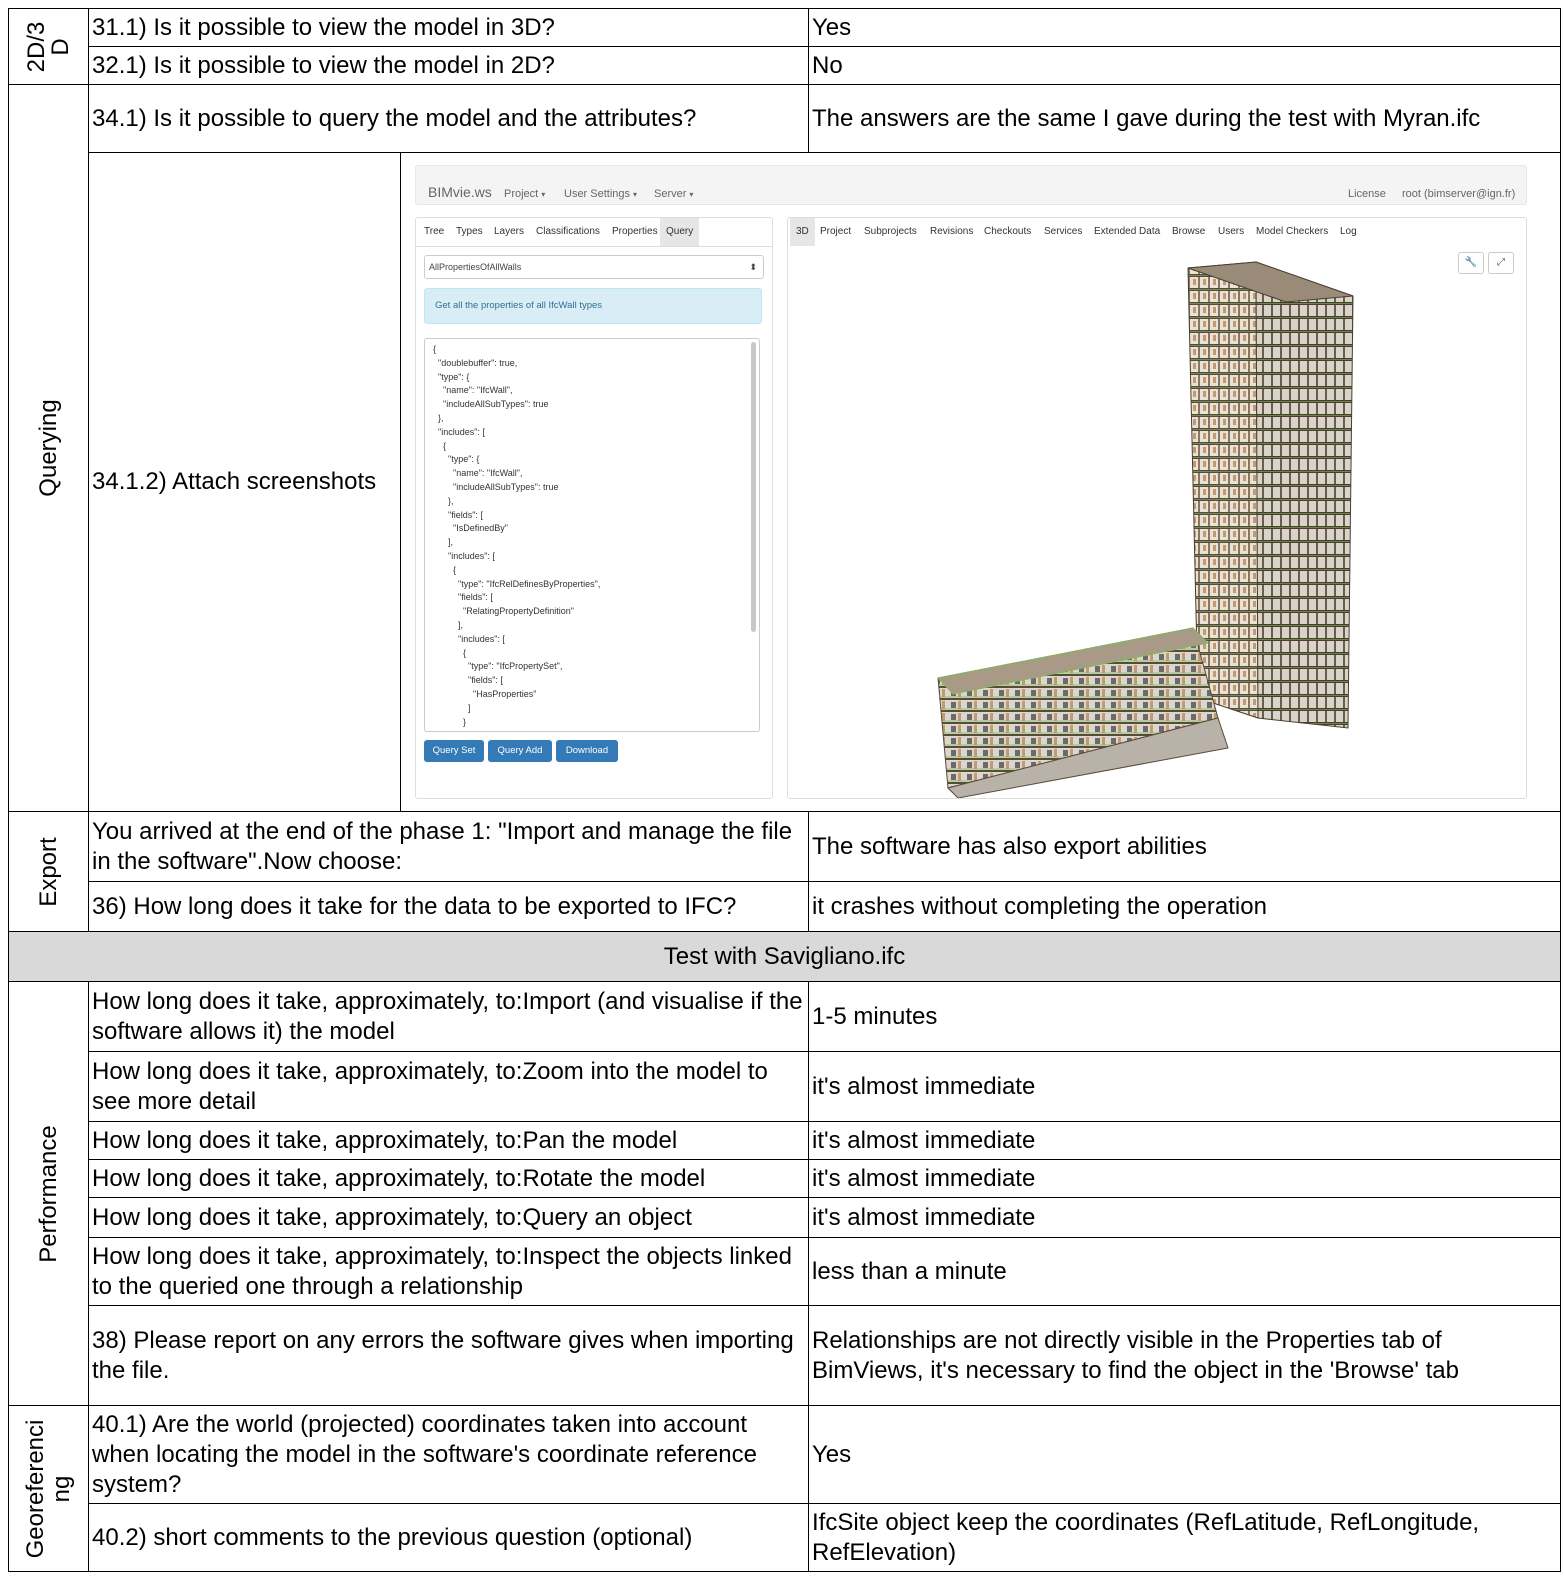  I want to click on tab-properties: Properties, so click(635, 232).